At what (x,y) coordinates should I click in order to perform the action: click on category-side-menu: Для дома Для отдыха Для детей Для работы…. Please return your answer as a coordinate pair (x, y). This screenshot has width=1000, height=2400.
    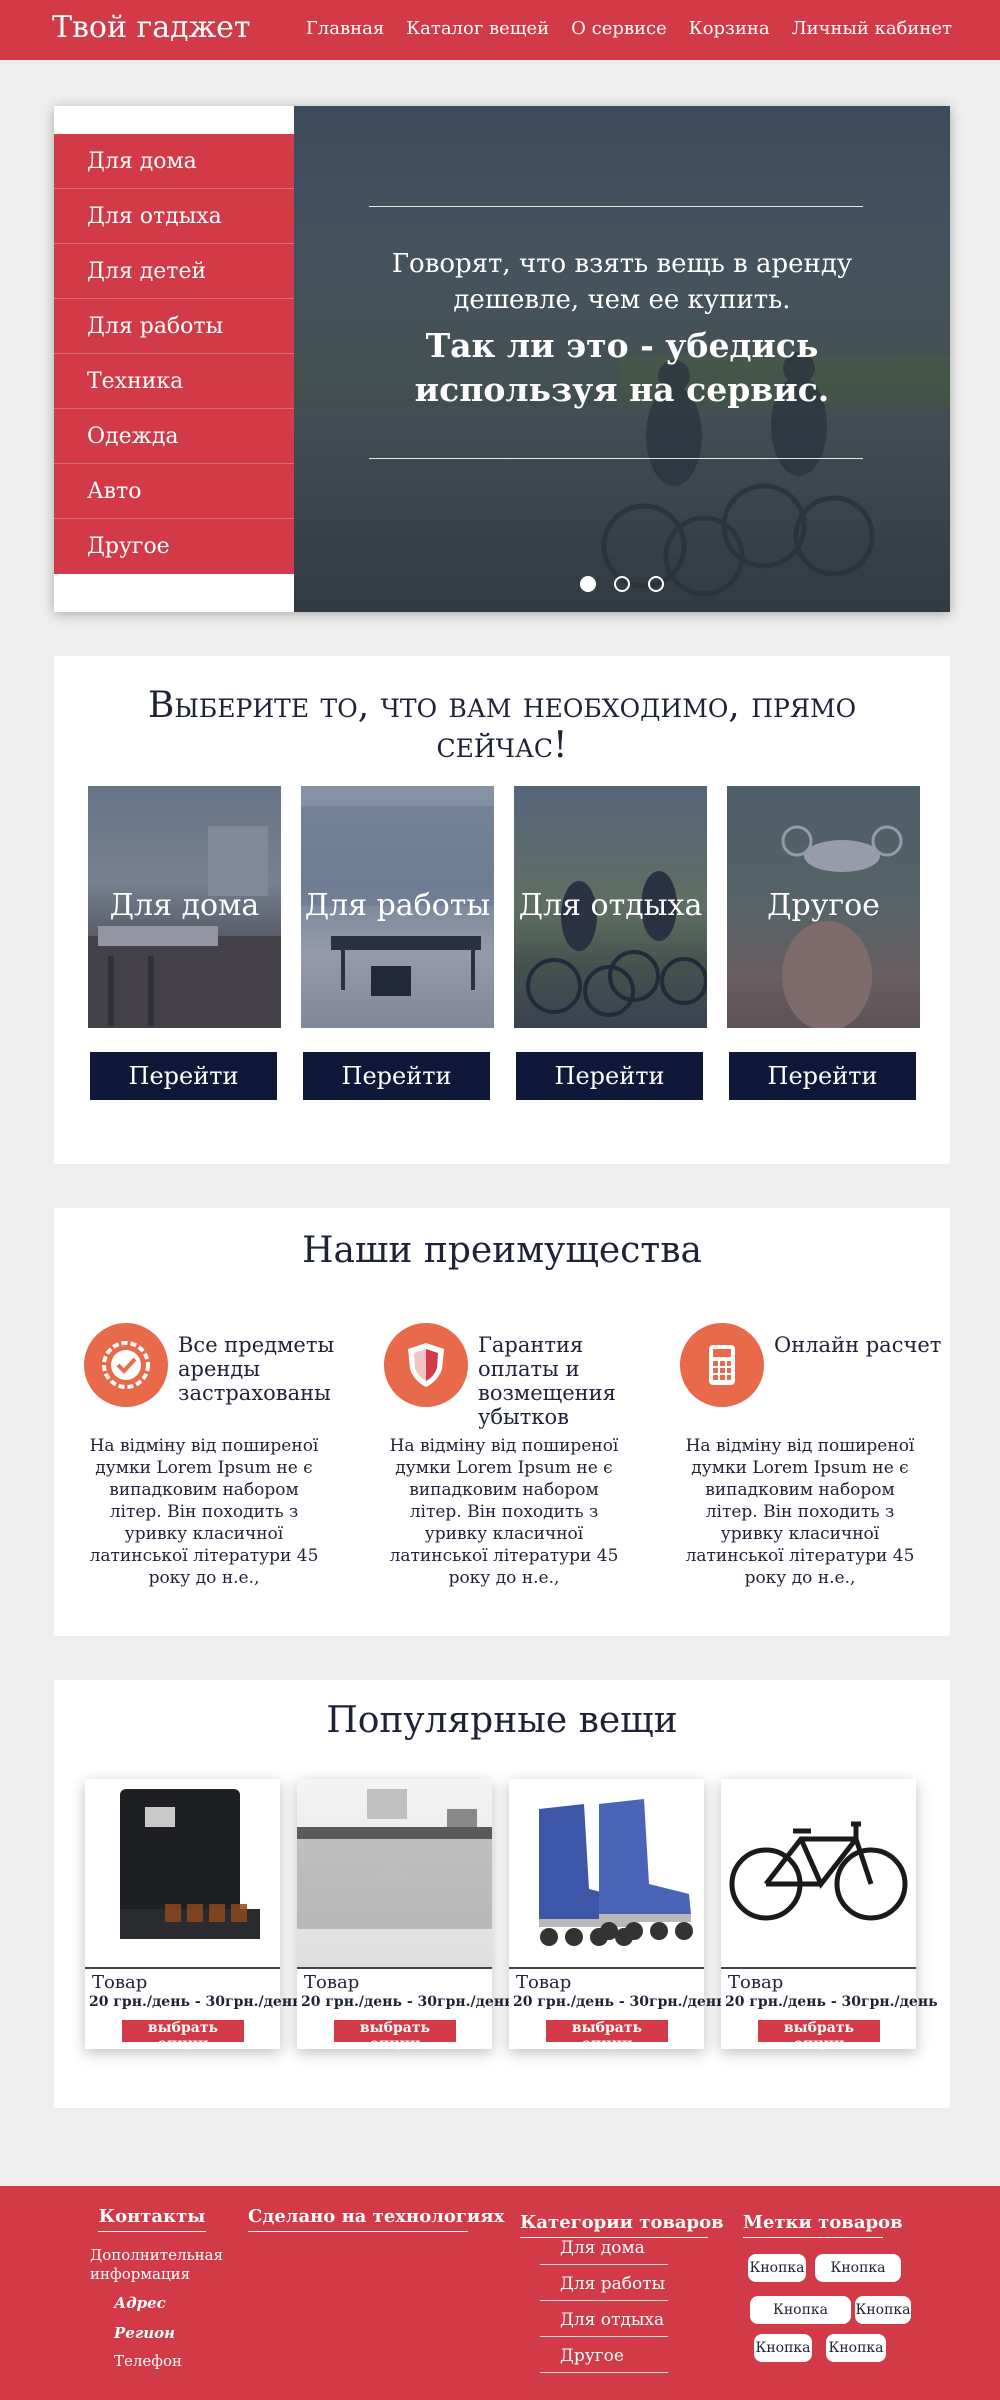
    Looking at the image, I should click on (174, 354).